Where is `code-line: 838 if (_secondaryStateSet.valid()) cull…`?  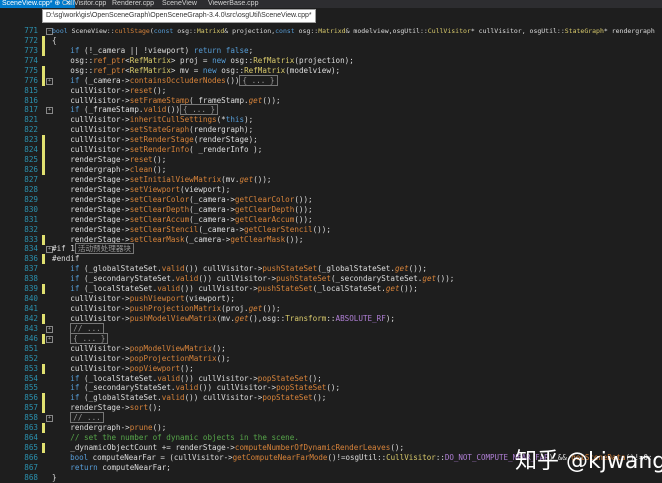
code-line: 838 if (_secondaryStateSet.valid()) cull… is located at coordinates (331, 279).